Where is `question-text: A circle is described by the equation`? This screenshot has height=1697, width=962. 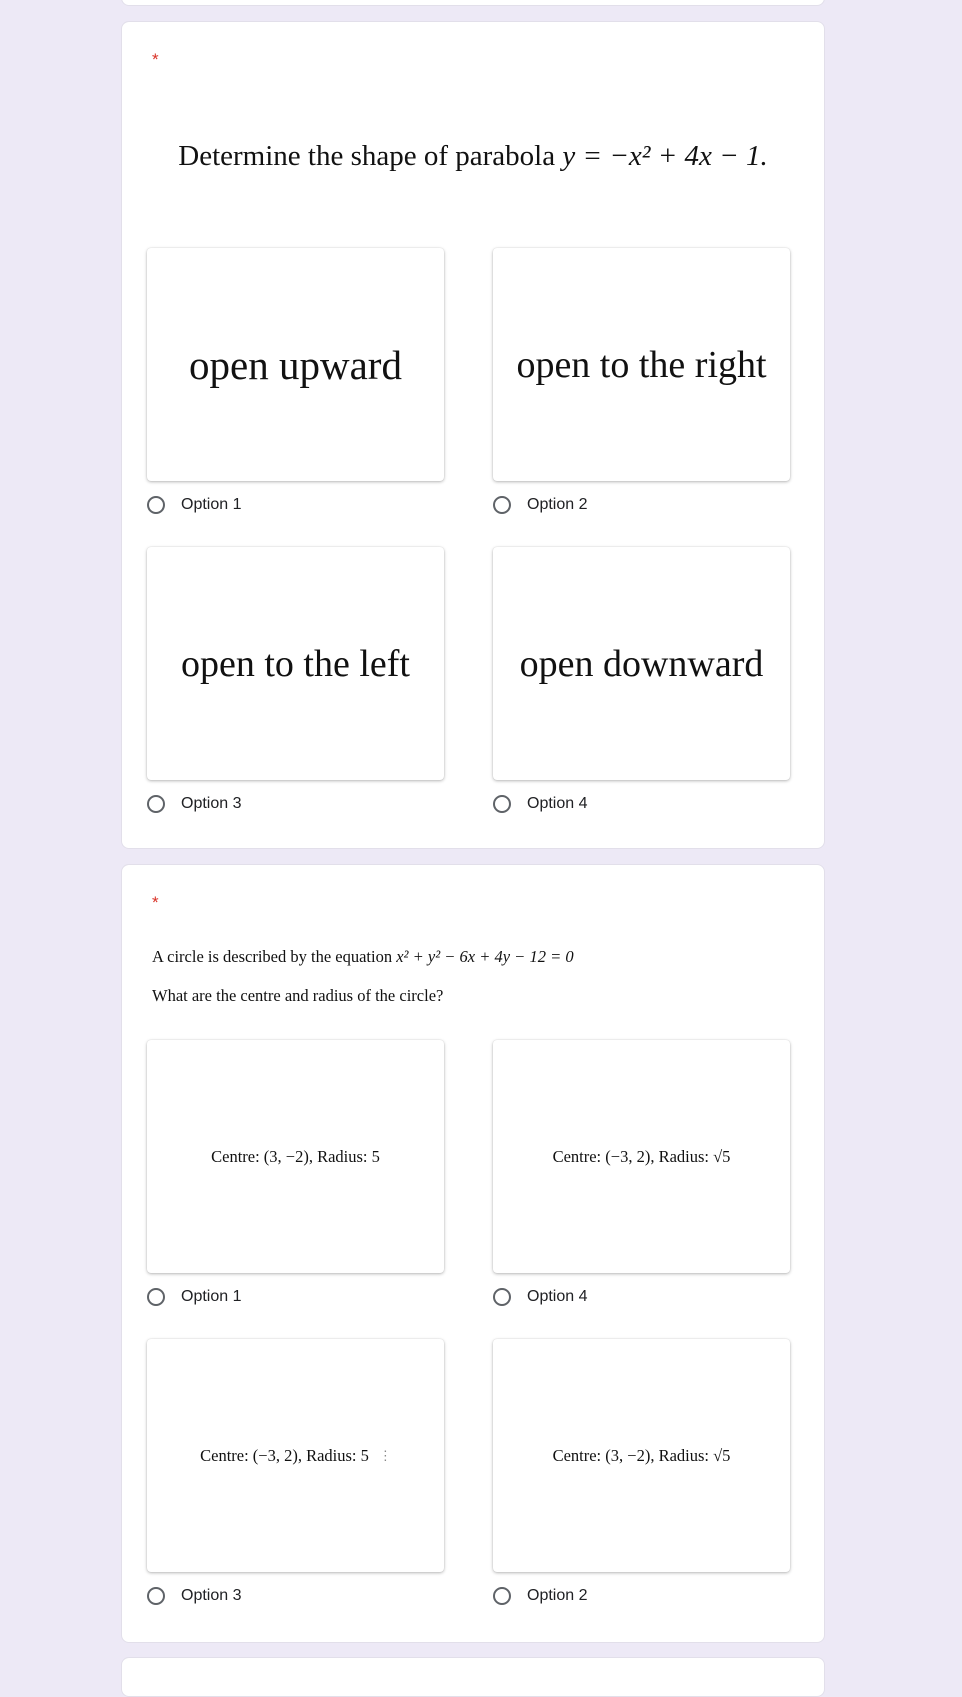 question-text: A circle is described by the equation is located at coordinates (274, 956).